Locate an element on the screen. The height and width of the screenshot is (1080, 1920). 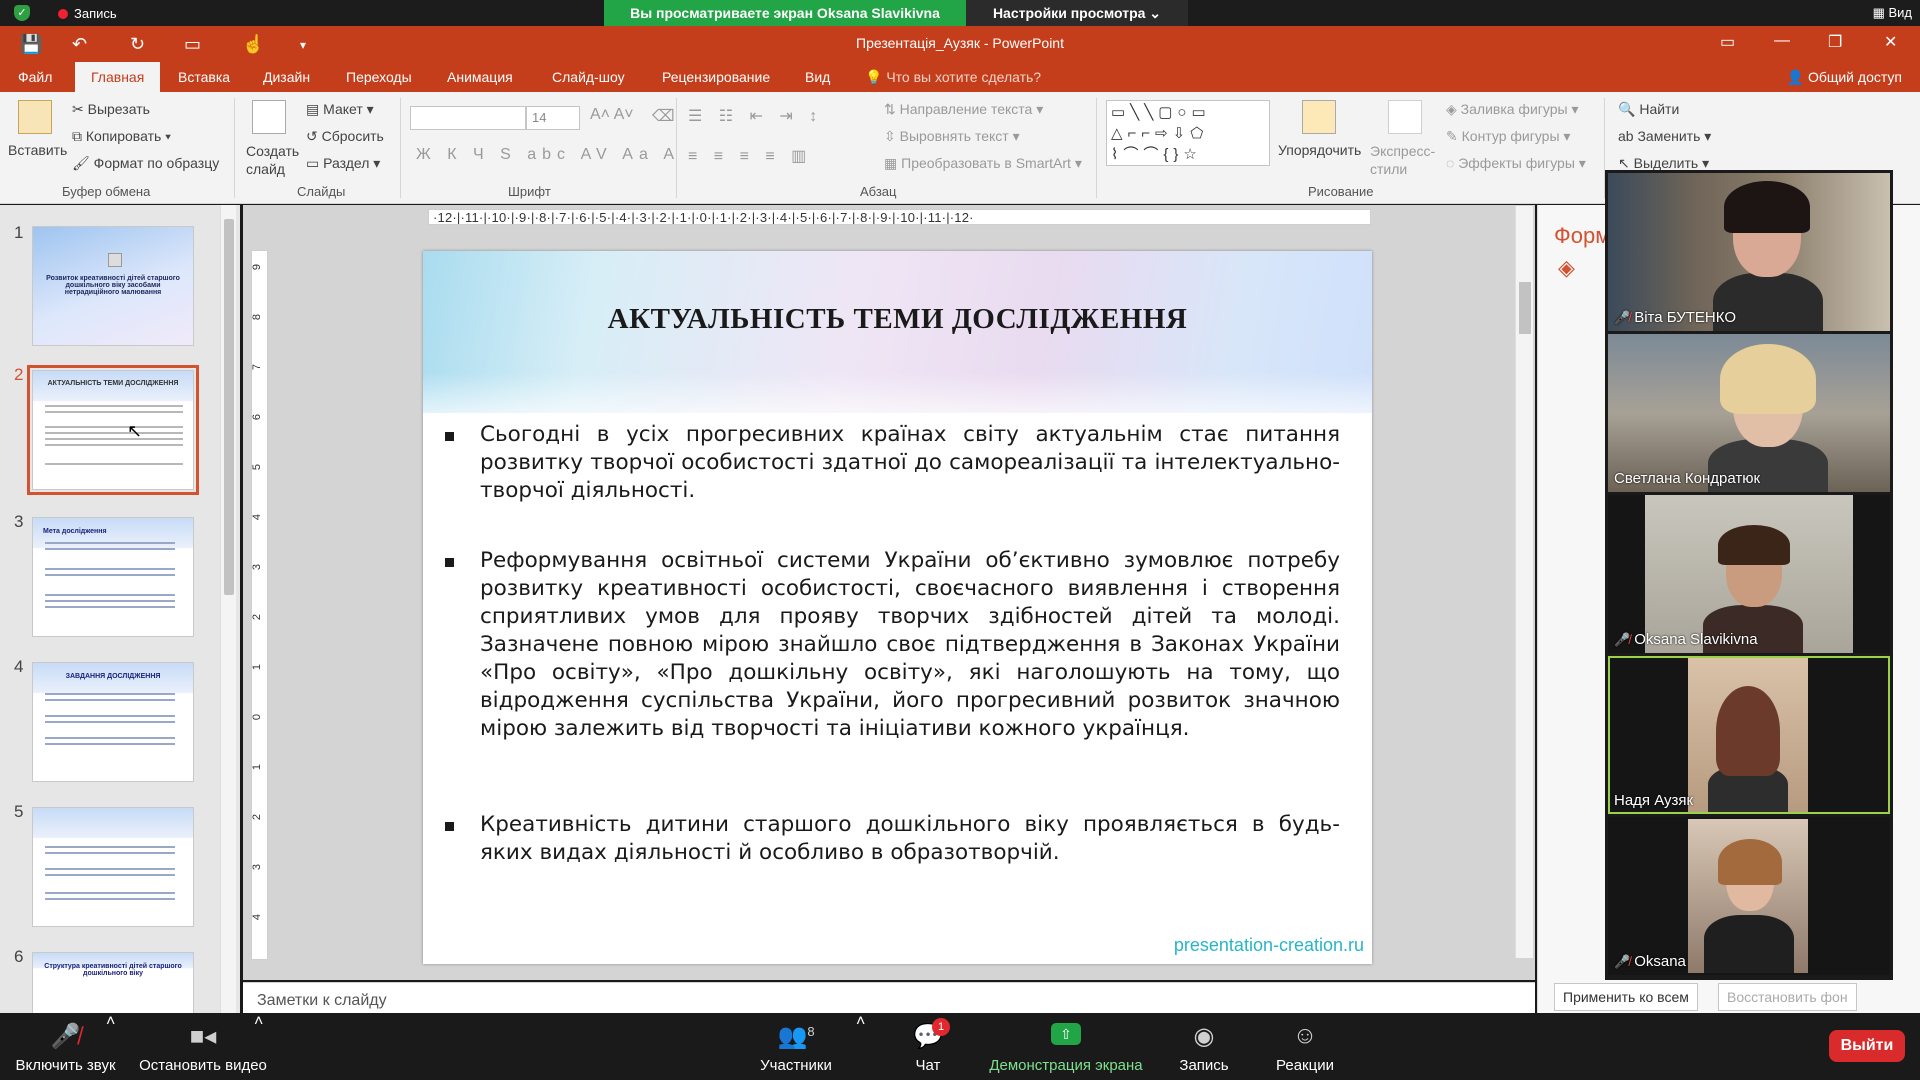
audio-options-chevron-icon: ˄ is located at coordinates (110, 1046).